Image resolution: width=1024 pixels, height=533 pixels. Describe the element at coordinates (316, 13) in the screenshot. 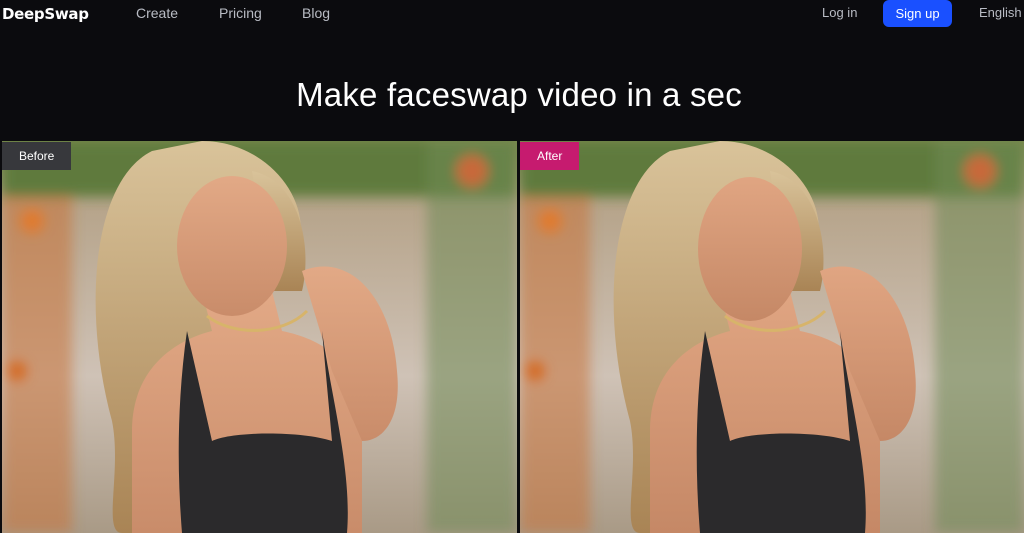

I see `nav-blog: Blog` at that location.